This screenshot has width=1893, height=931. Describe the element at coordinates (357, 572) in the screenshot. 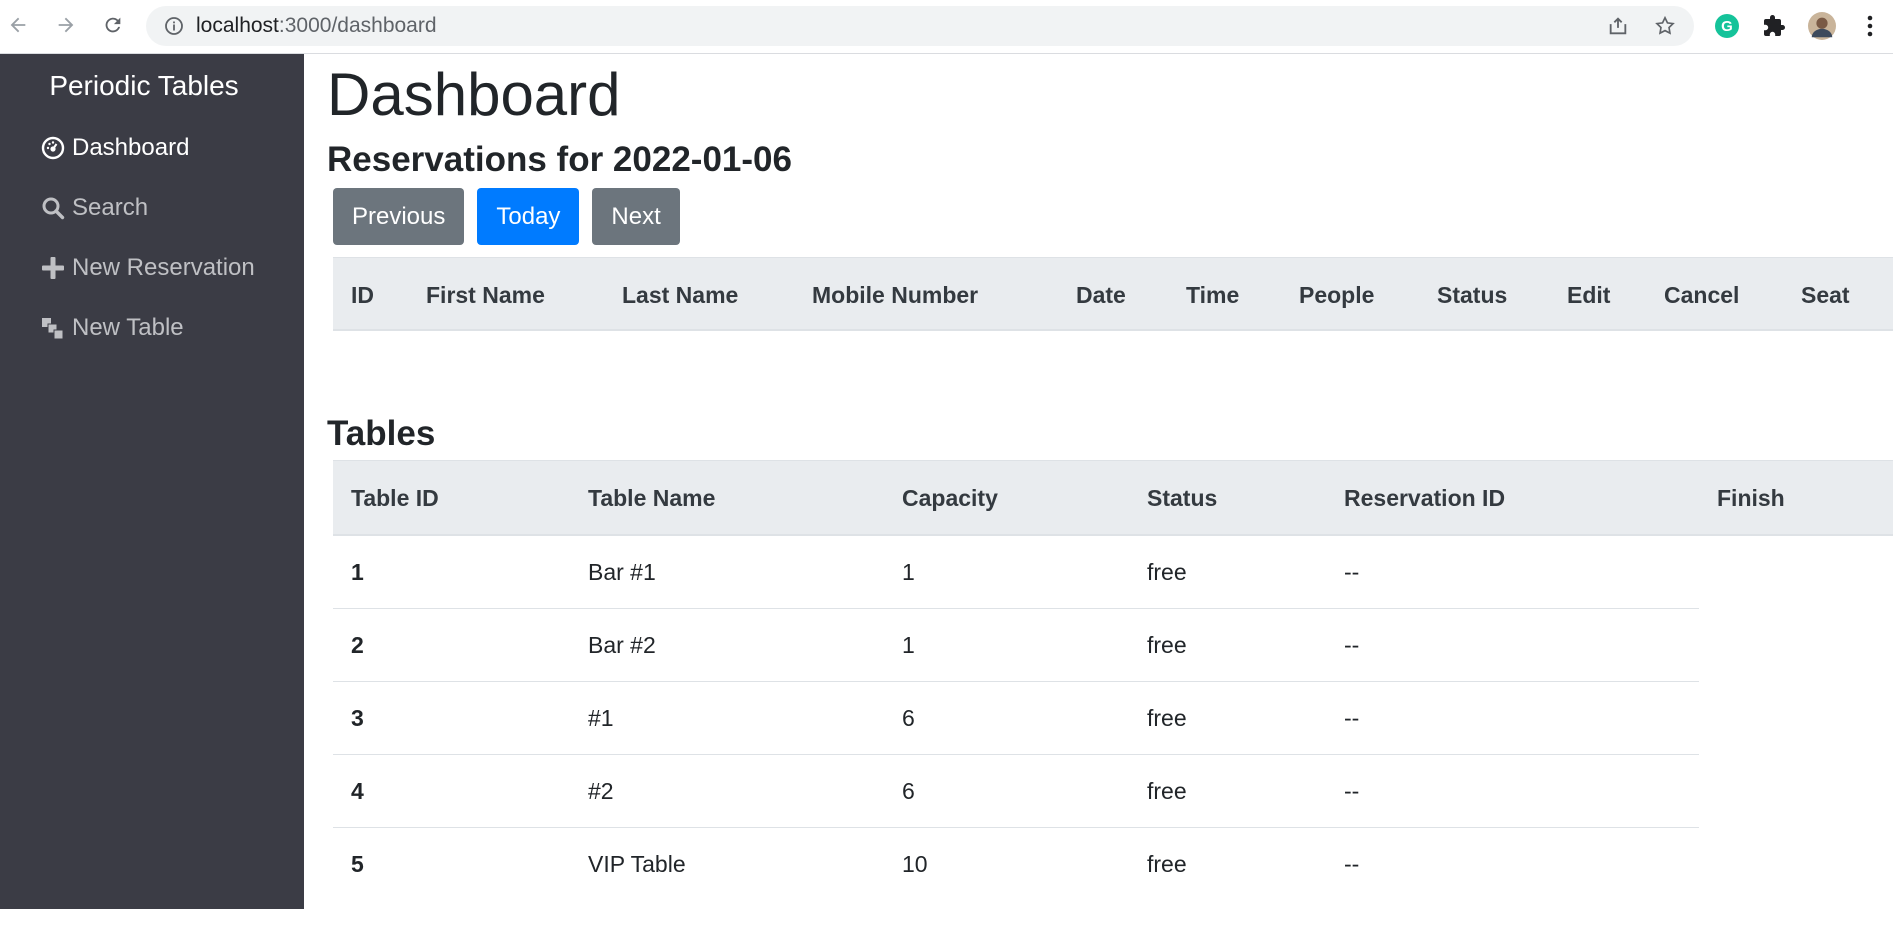

I see `table-id: 1` at that location.